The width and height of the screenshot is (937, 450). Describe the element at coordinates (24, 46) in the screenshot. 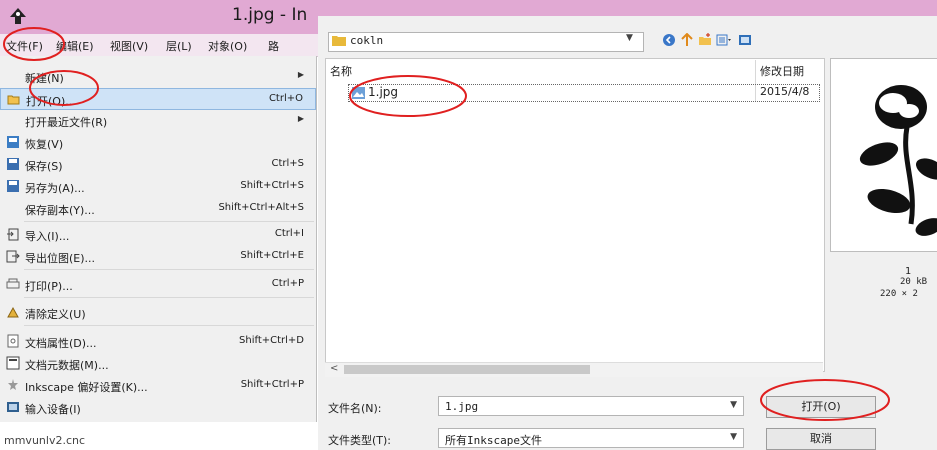

I see `menu-file: 文件(F)` at that location.